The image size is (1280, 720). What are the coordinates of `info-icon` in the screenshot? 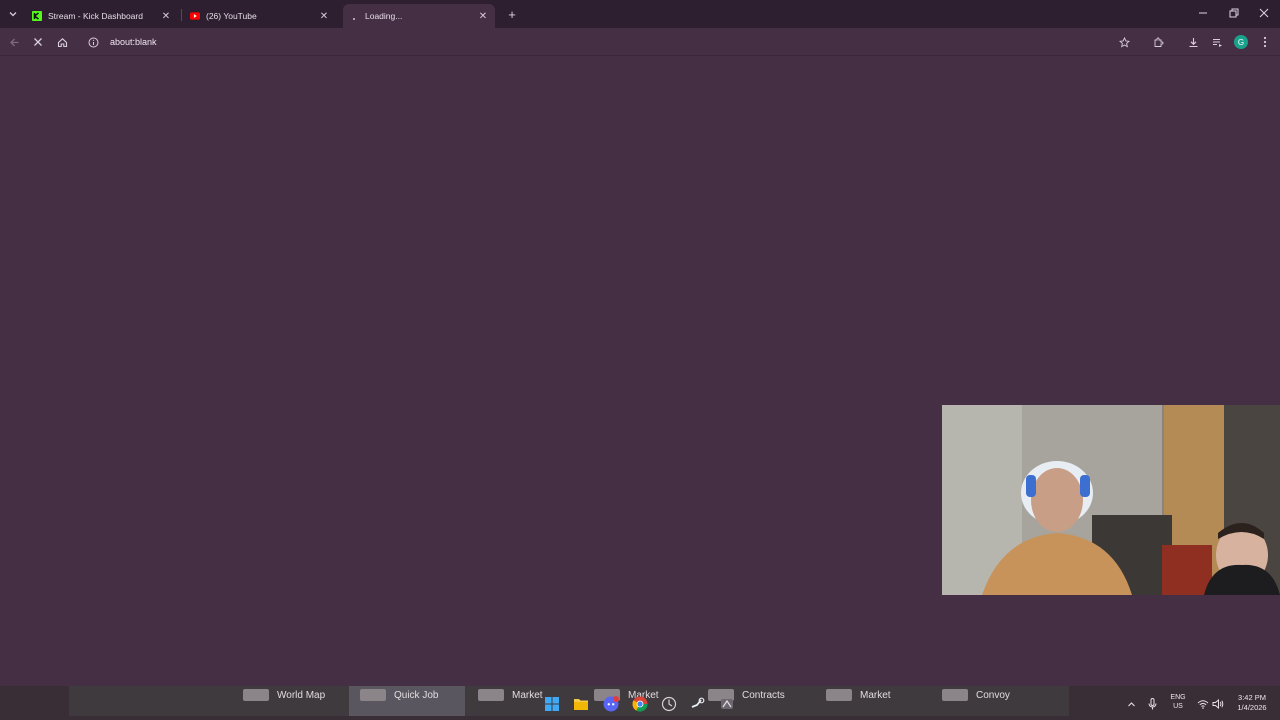 It's located at (93, 42).